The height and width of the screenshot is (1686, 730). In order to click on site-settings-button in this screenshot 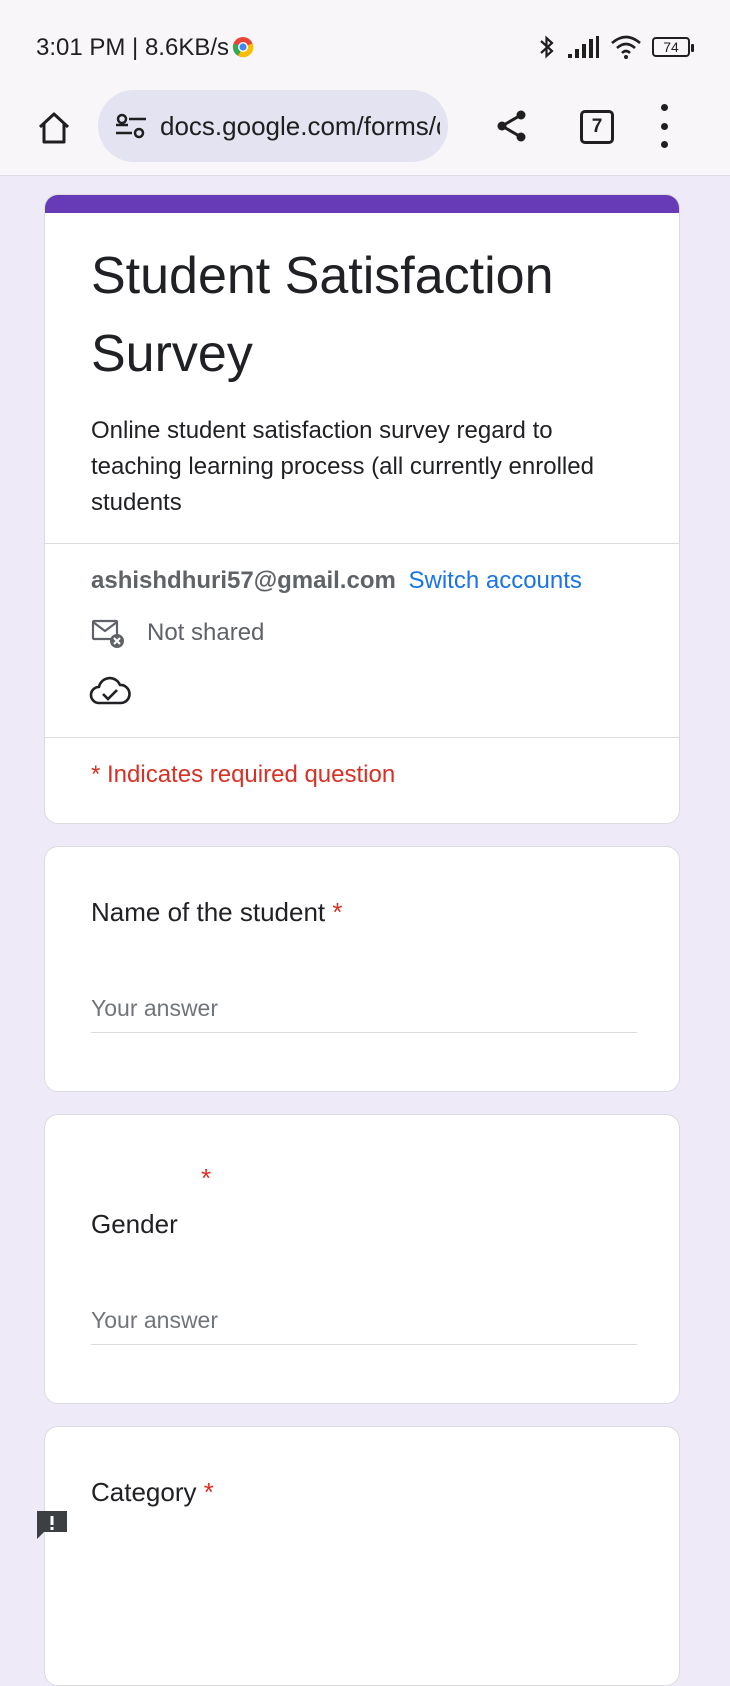, I will do `click(131, 126)`.